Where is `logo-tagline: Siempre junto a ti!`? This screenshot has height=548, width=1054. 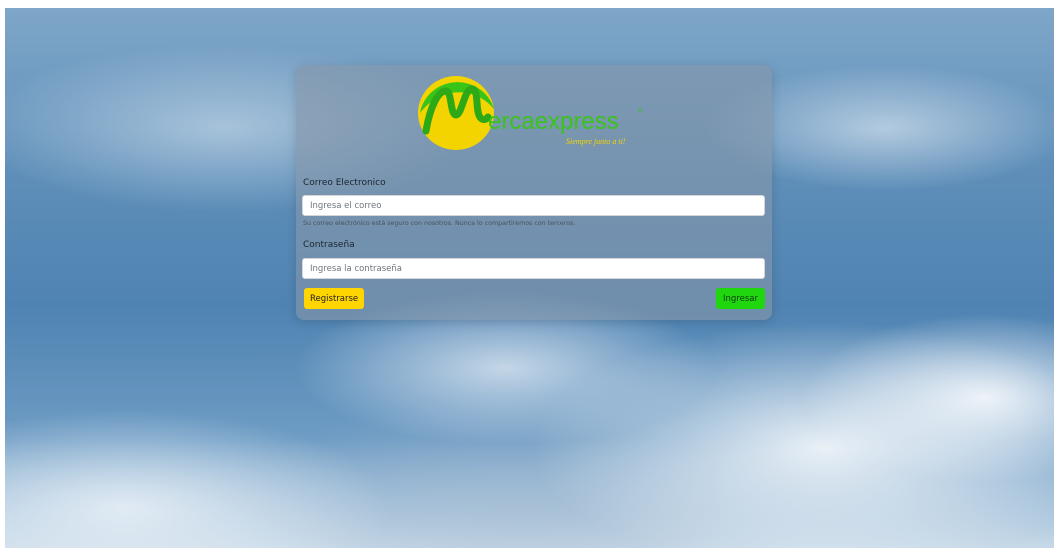
logo-tagline: Siempre junto a ti! is located at coordinates (596, 141).